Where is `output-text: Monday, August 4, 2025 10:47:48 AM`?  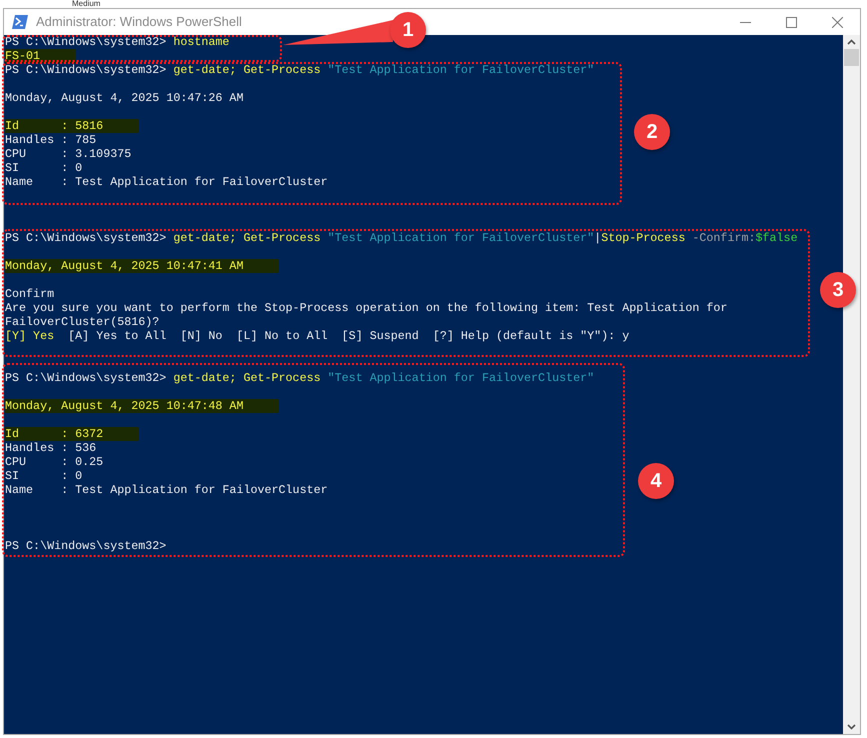
output-text: Monday, August 4, 2025 10:47:48 AM is located at coordinates (124, 406).